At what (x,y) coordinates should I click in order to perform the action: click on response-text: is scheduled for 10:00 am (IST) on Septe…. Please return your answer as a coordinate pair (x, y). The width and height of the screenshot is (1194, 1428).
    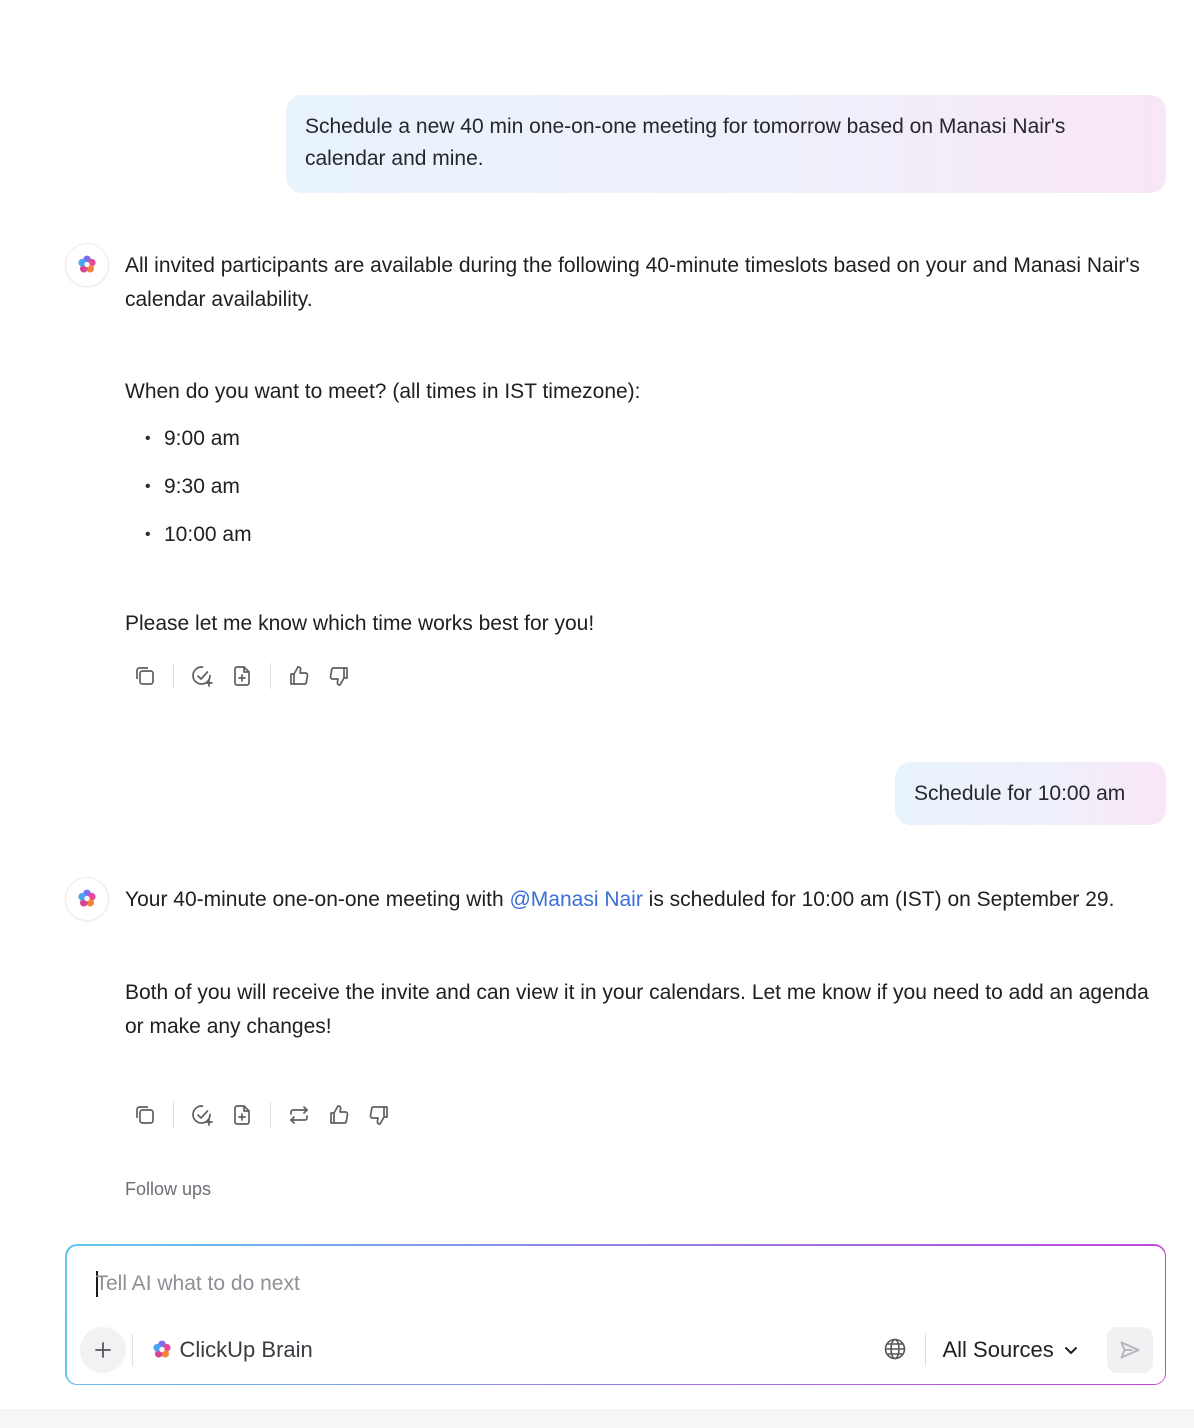
    Looking at the image, I should click on (878, 899).